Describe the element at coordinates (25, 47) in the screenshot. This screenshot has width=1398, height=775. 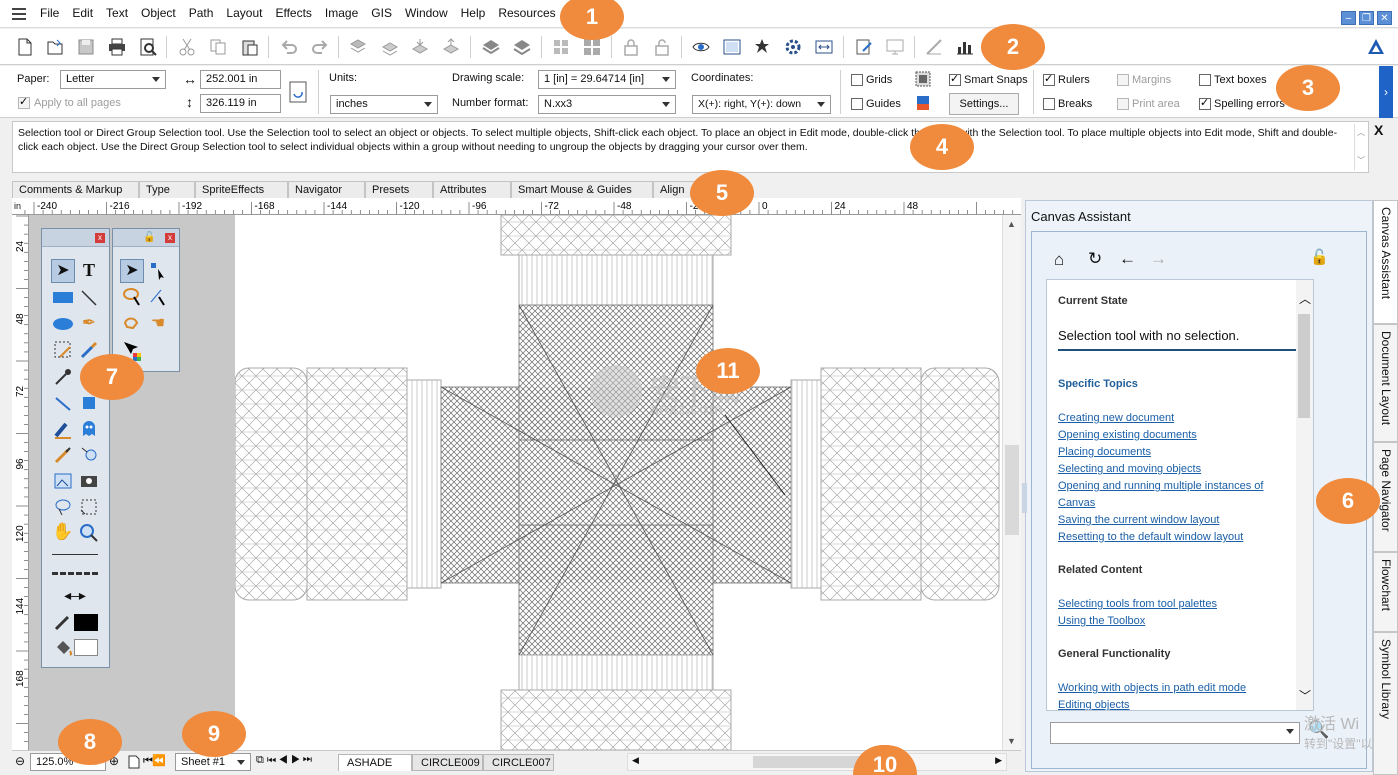
I see `new-document-icon` at that location.